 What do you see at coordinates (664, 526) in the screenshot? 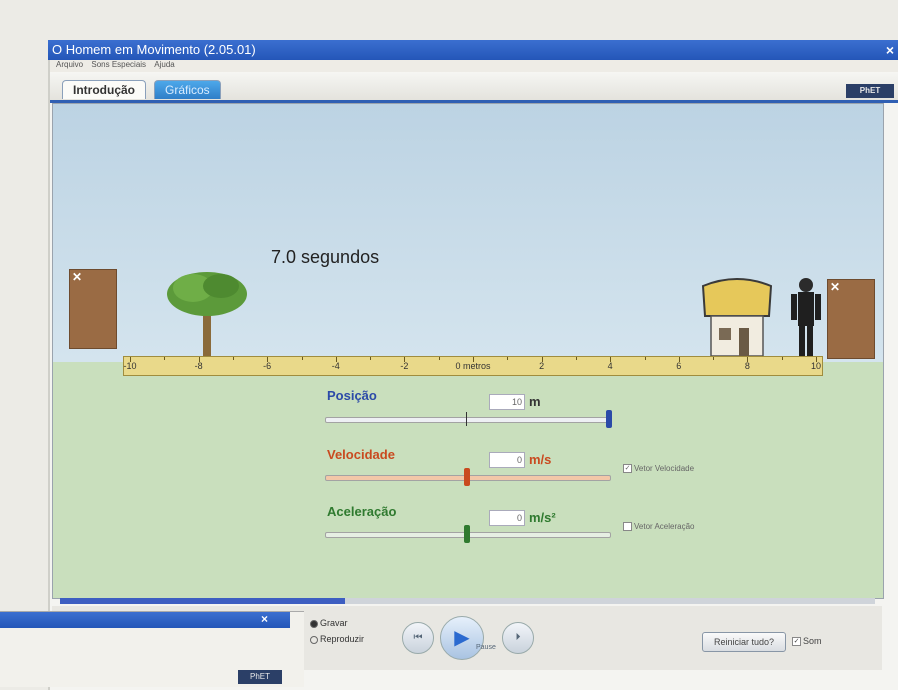
I see `acceleration-vector-label: Vetor Aceleração` at bounding box center [664, 526].